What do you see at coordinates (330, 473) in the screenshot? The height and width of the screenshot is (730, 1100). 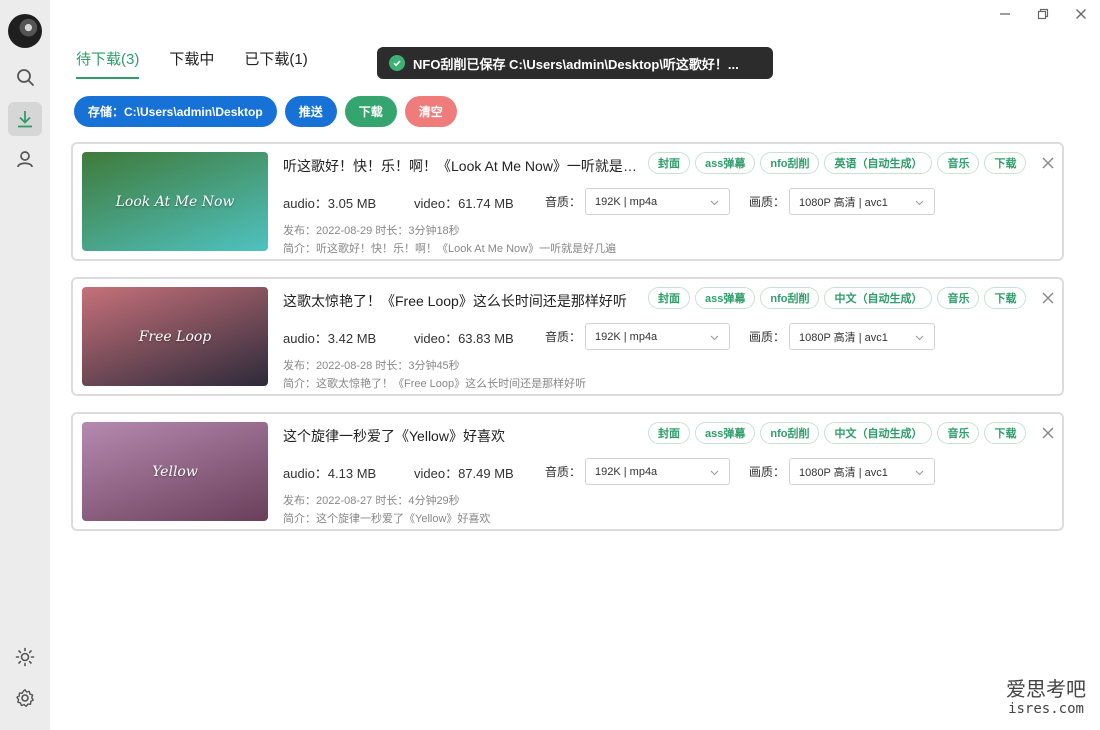 I see `audio-size: audio：4.13 MB` at bounding box center [330, 473].